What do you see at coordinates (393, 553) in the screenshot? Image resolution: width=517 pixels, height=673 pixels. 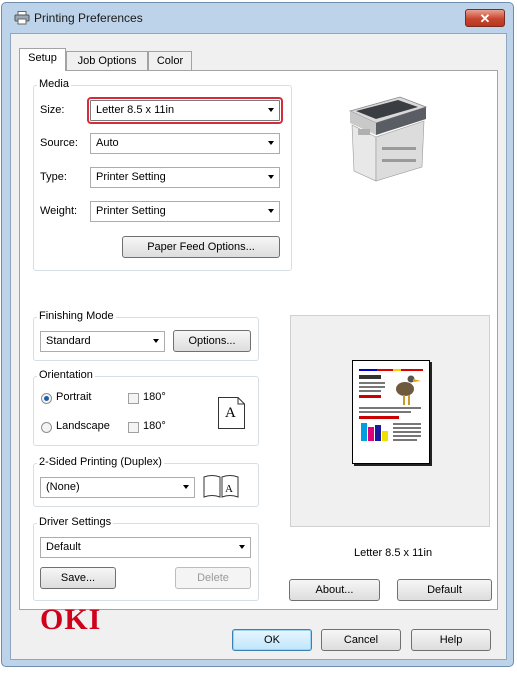 I see `preview-caption: Letter 8.5 x 11in` at bounding box center [393, 553].